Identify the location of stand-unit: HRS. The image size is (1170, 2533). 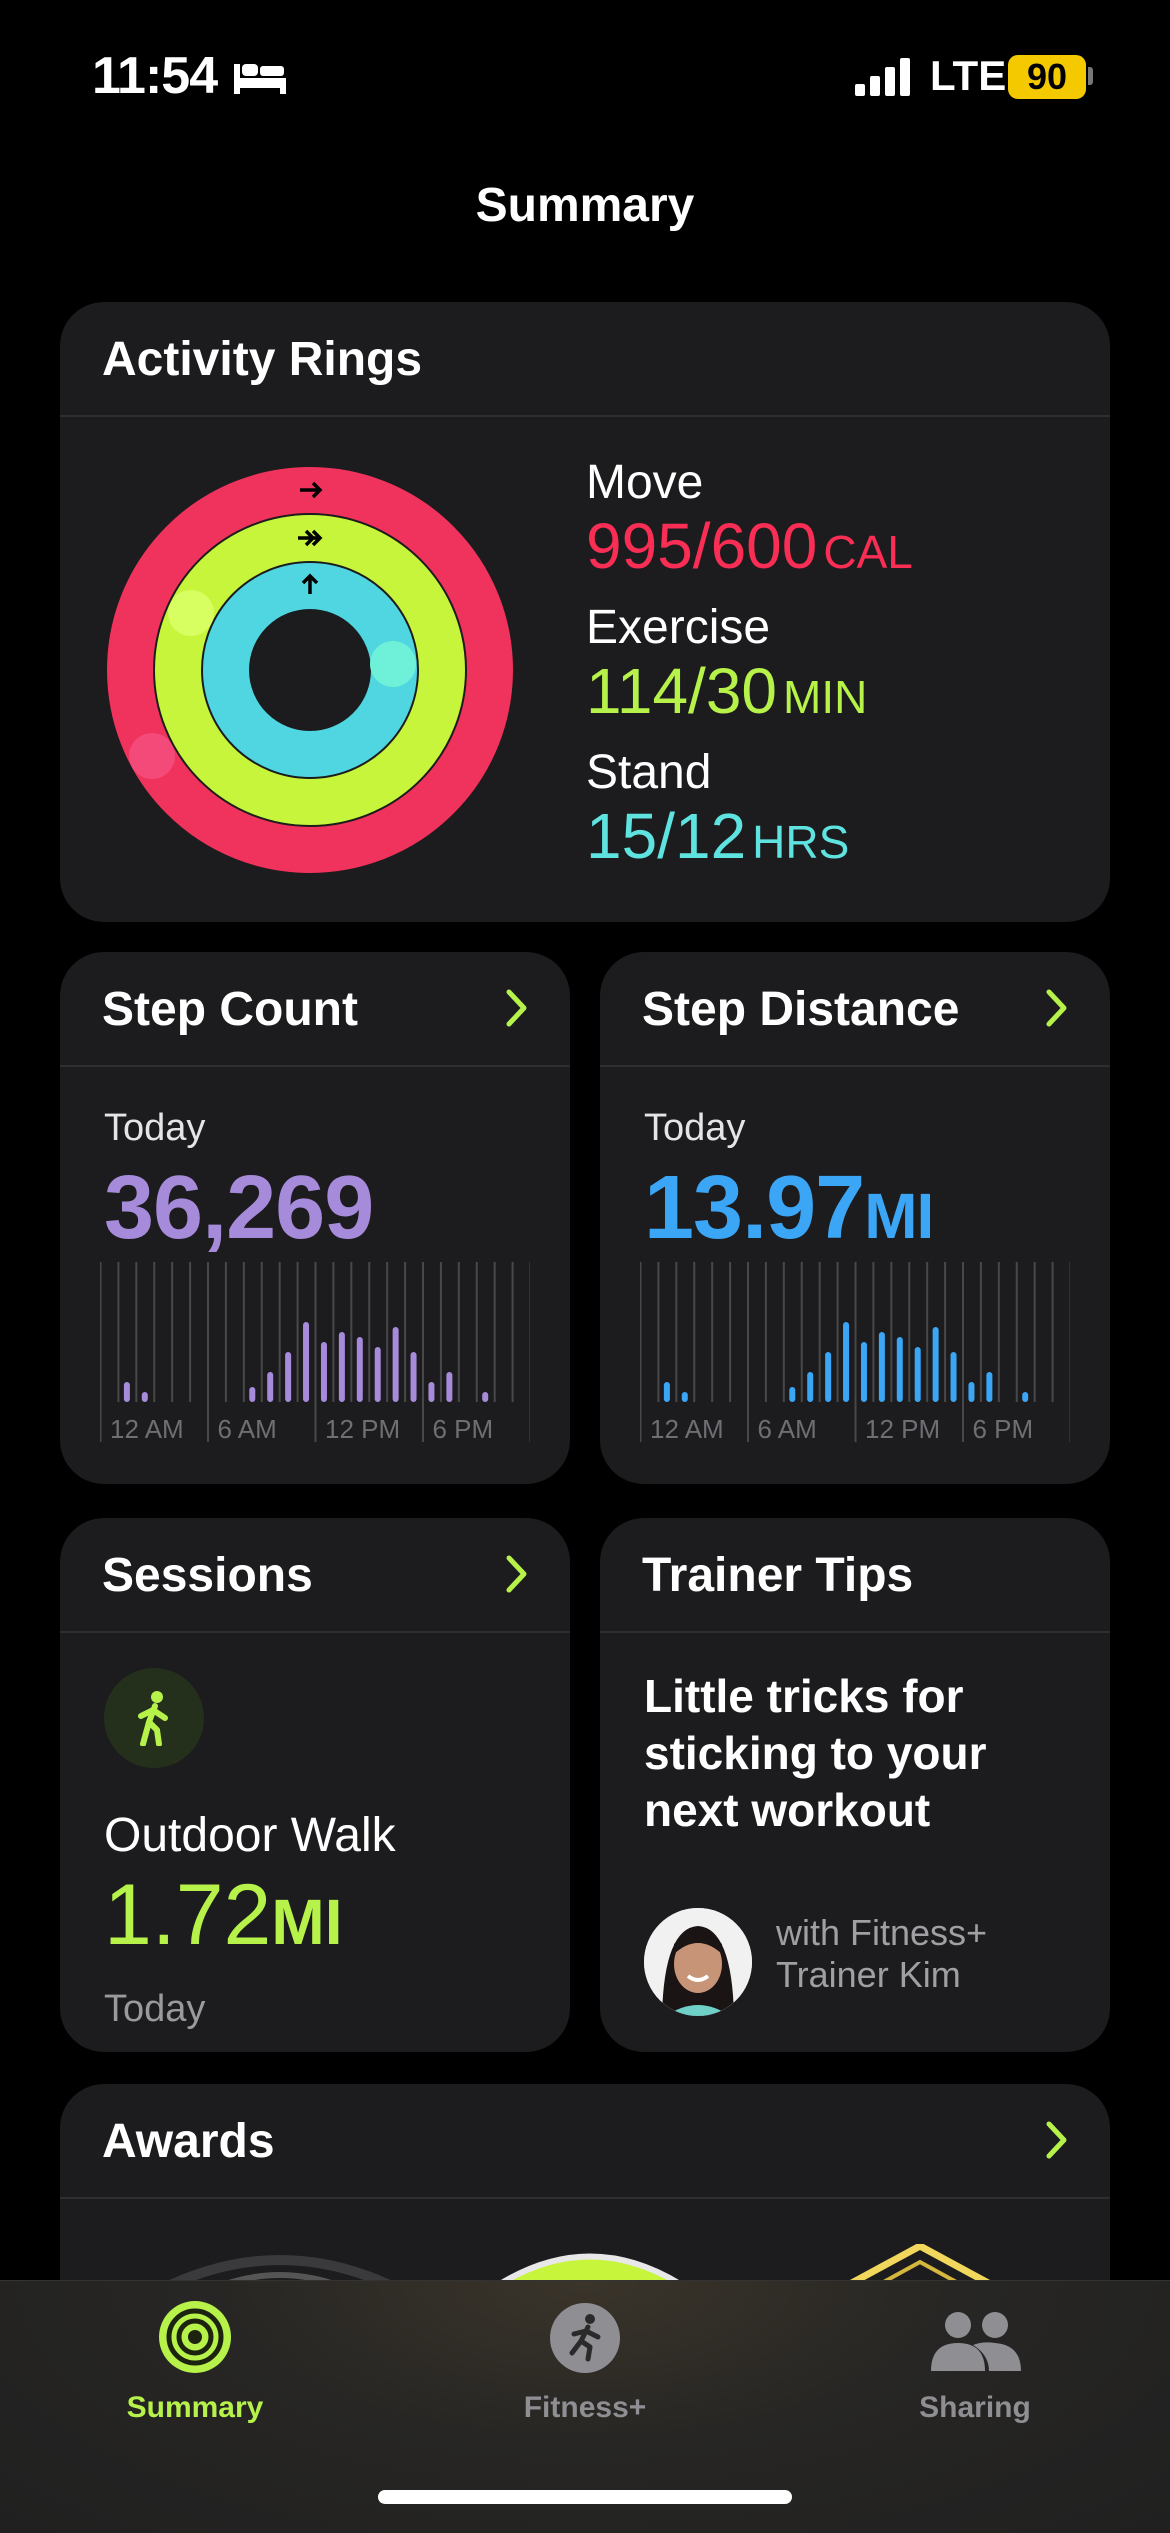
(801, 842).